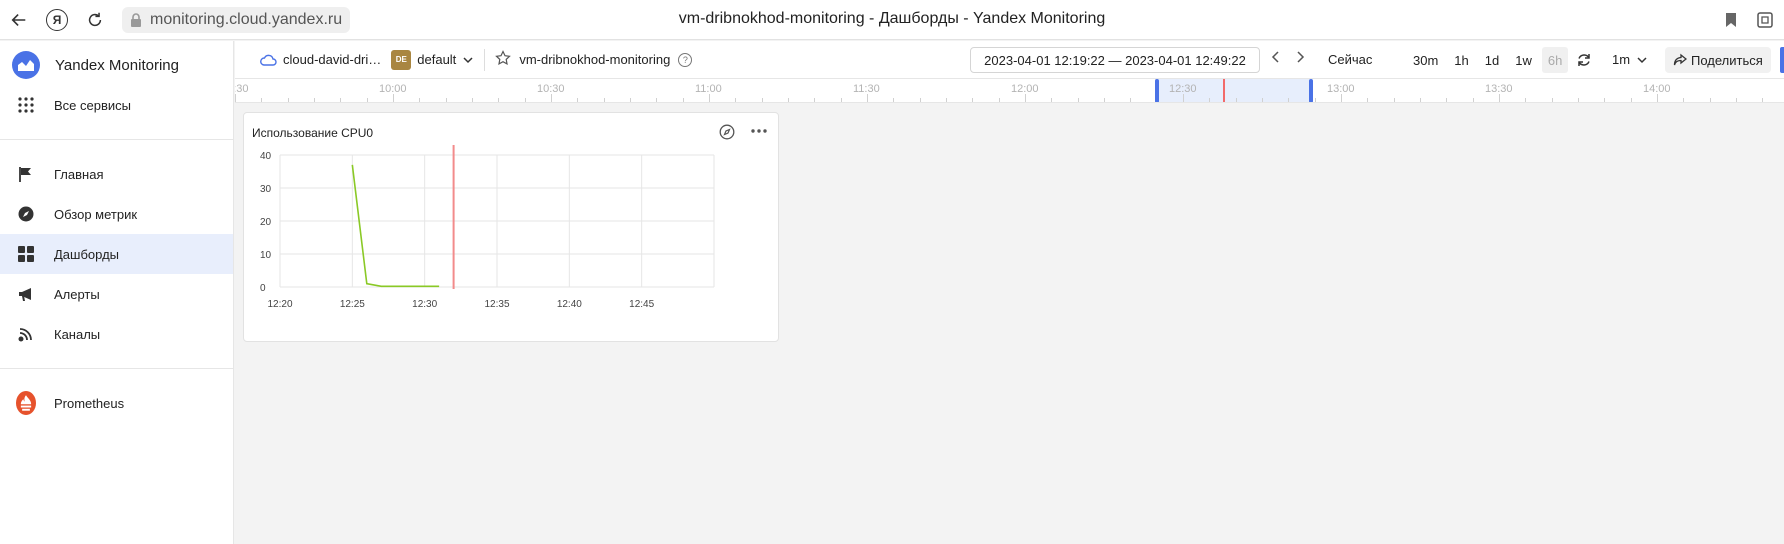 The width and height of the screenshot is (1784, 544). I want to click on widget-title: Использование CPU0, so click(313, 133).